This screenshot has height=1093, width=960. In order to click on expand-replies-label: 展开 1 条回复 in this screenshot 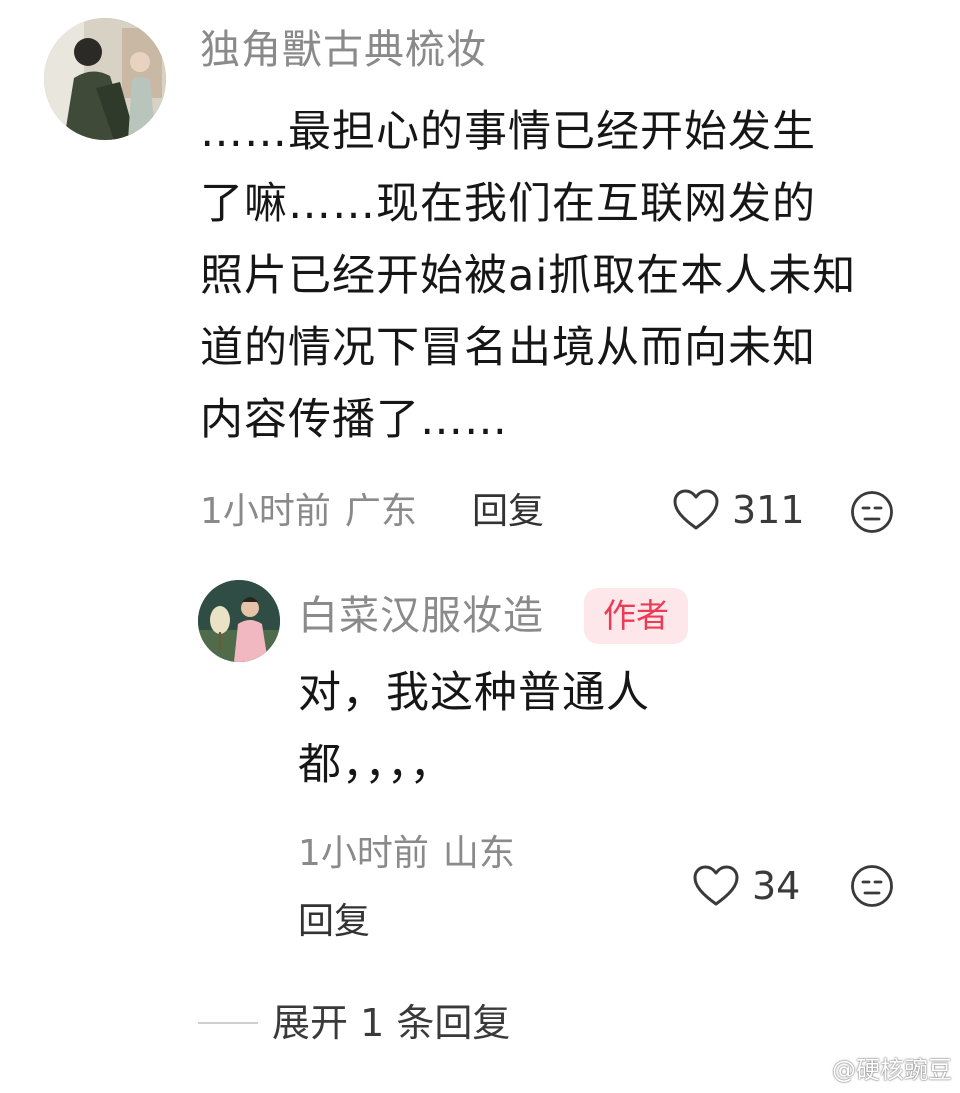, I will do `click(391, 1023)`.